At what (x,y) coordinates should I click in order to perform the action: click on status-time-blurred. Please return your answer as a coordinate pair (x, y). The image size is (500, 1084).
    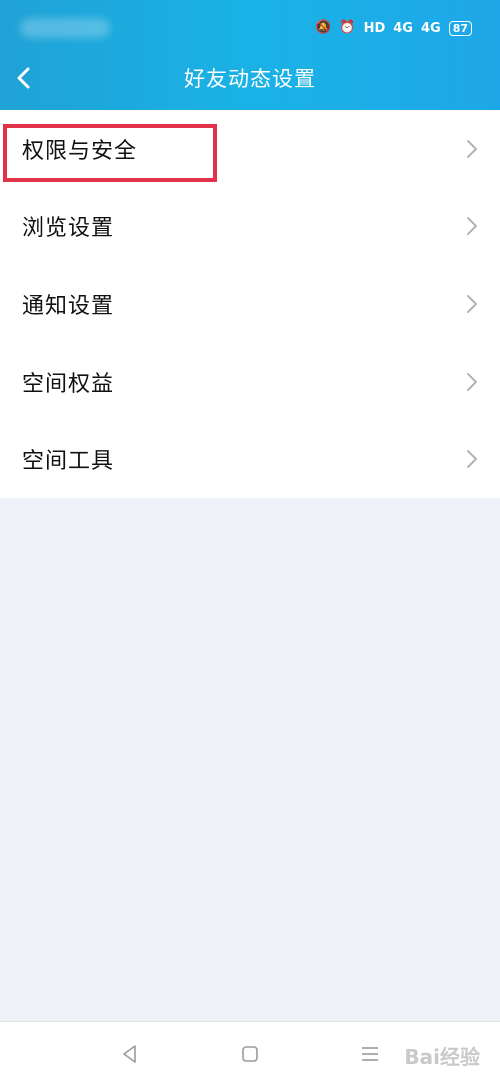
    Looking at the image, I should click on (65, 28).